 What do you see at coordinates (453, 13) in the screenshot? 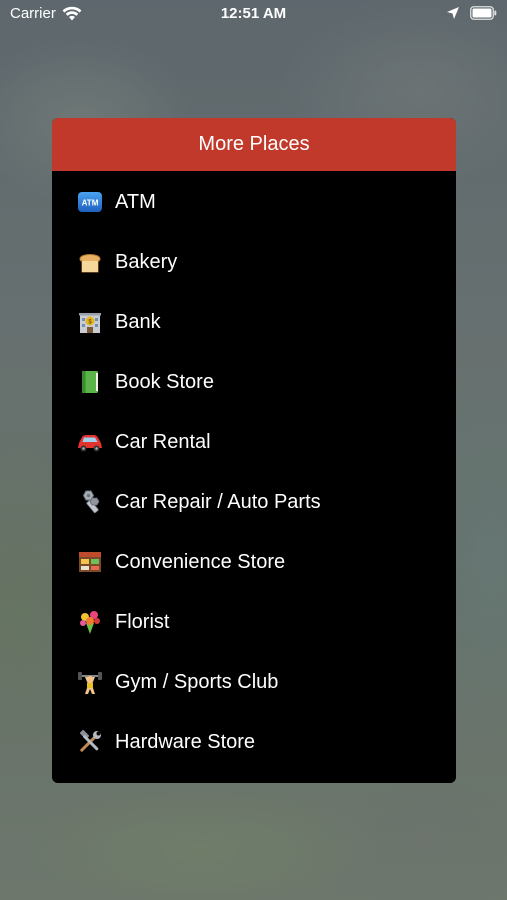
I see `location-arrow-icon` at bounding box center [453, 13].